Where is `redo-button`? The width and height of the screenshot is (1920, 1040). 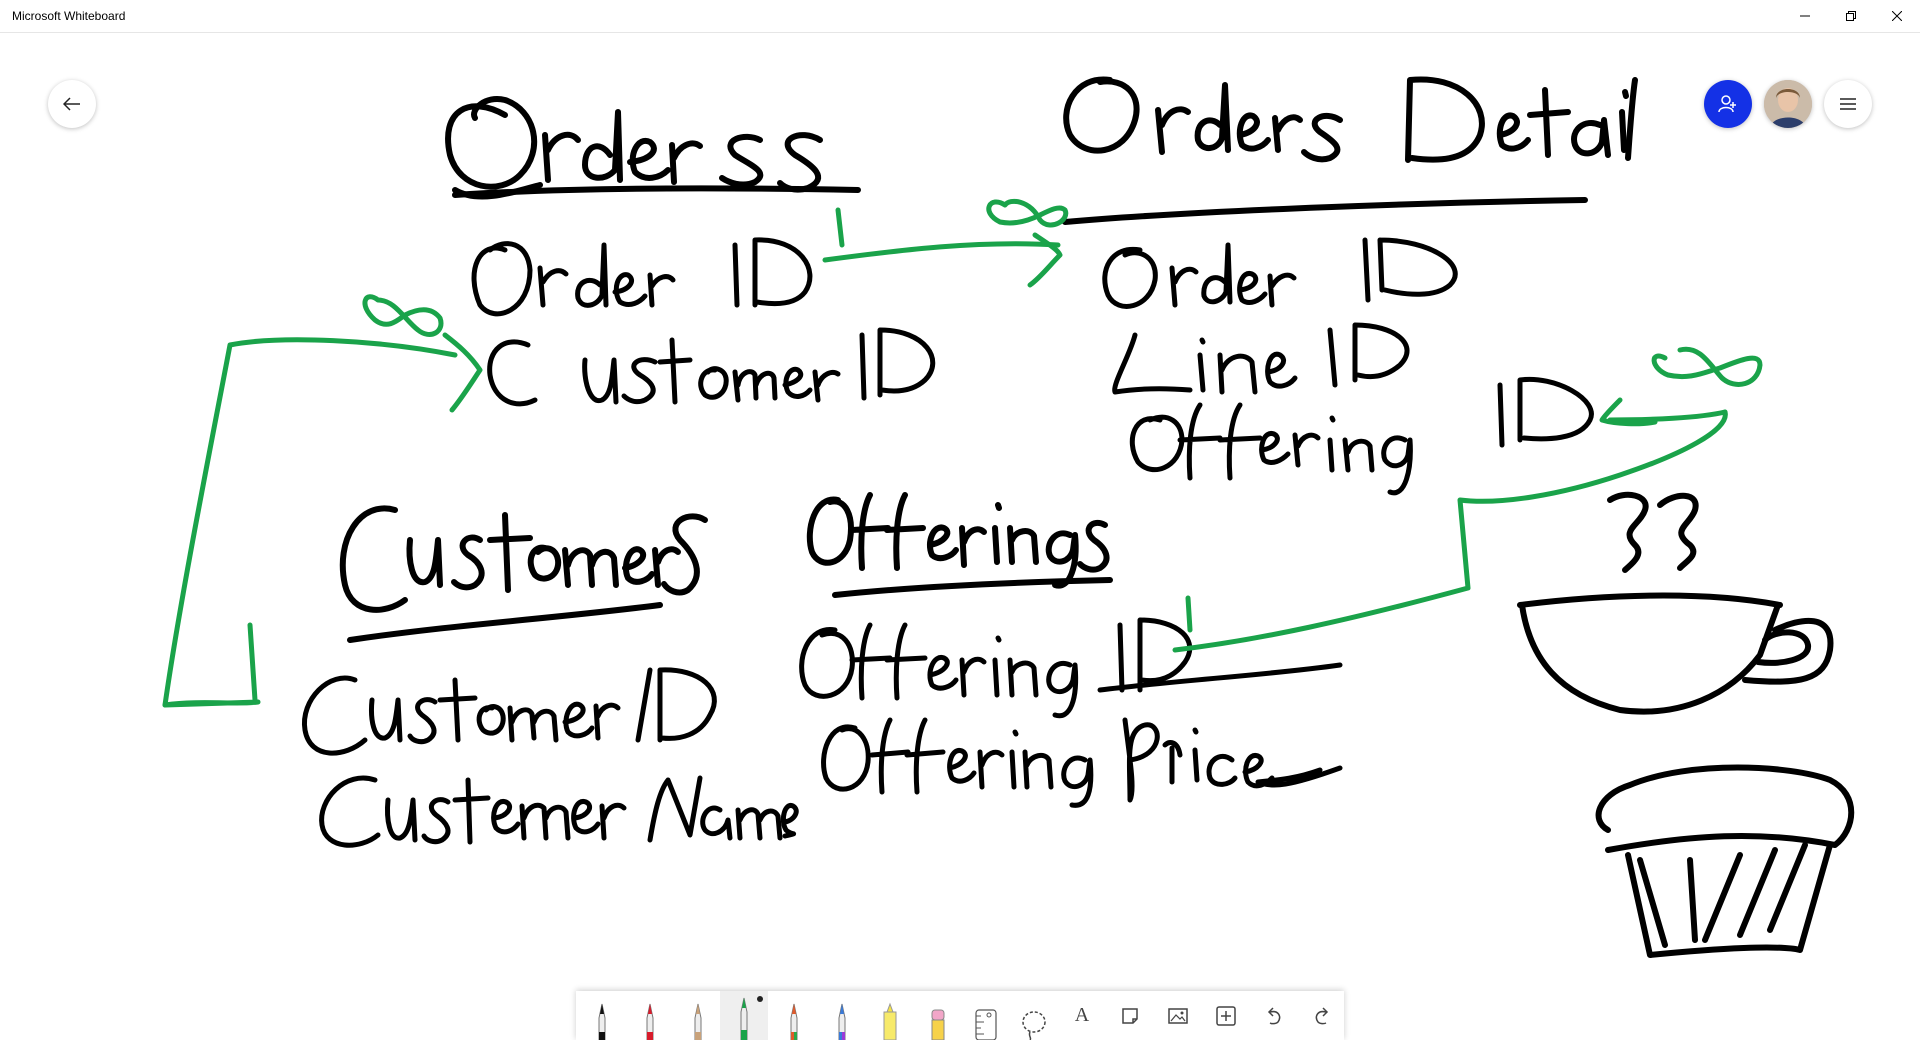
redo-button is located at coordinates (1322, 1015).